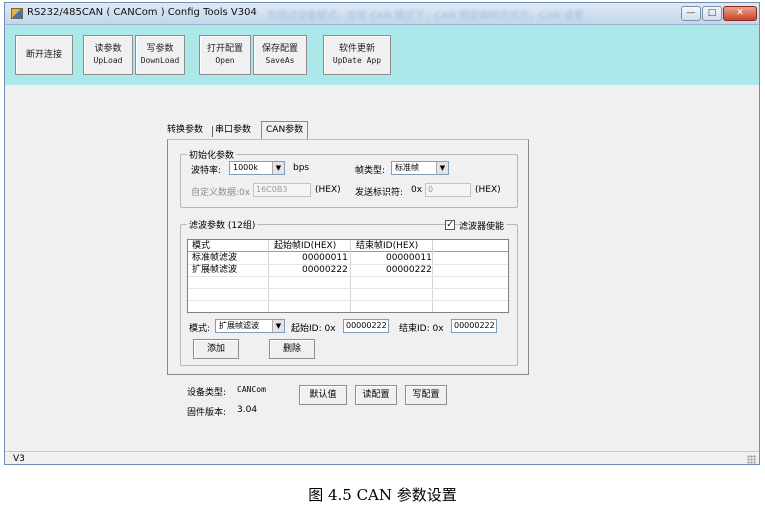 Image resolution: width=765 pixels, height=508 pixels. I want to click on row-mode-cell: 扩展帧滤波, so click(215, 270).